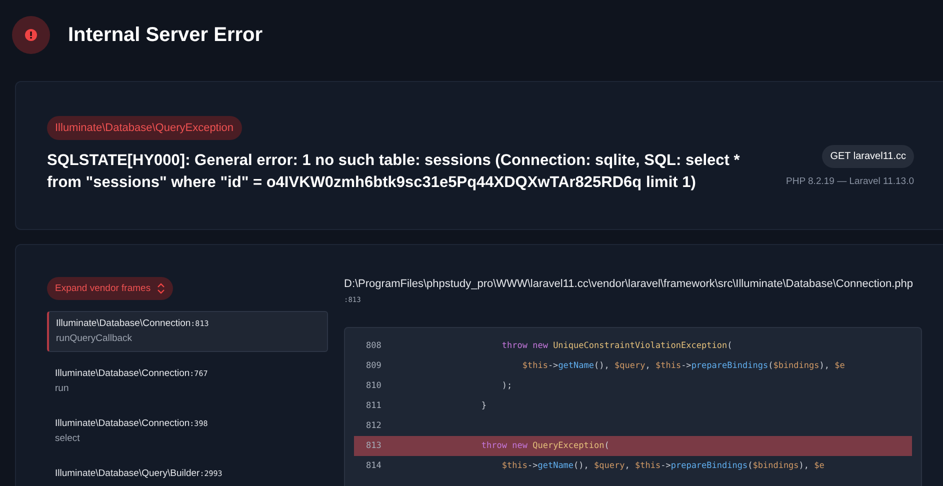 The height and width of the screenshot is (486, 943). I want to click on line-number: 810, so click(373, 386).